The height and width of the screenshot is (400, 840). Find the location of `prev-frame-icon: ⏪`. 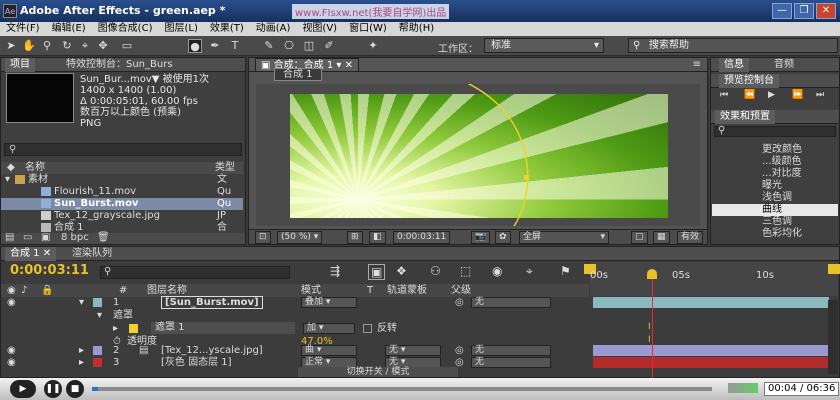

prev-frame-icon: ⏪ is located at coordinates (749, 95).